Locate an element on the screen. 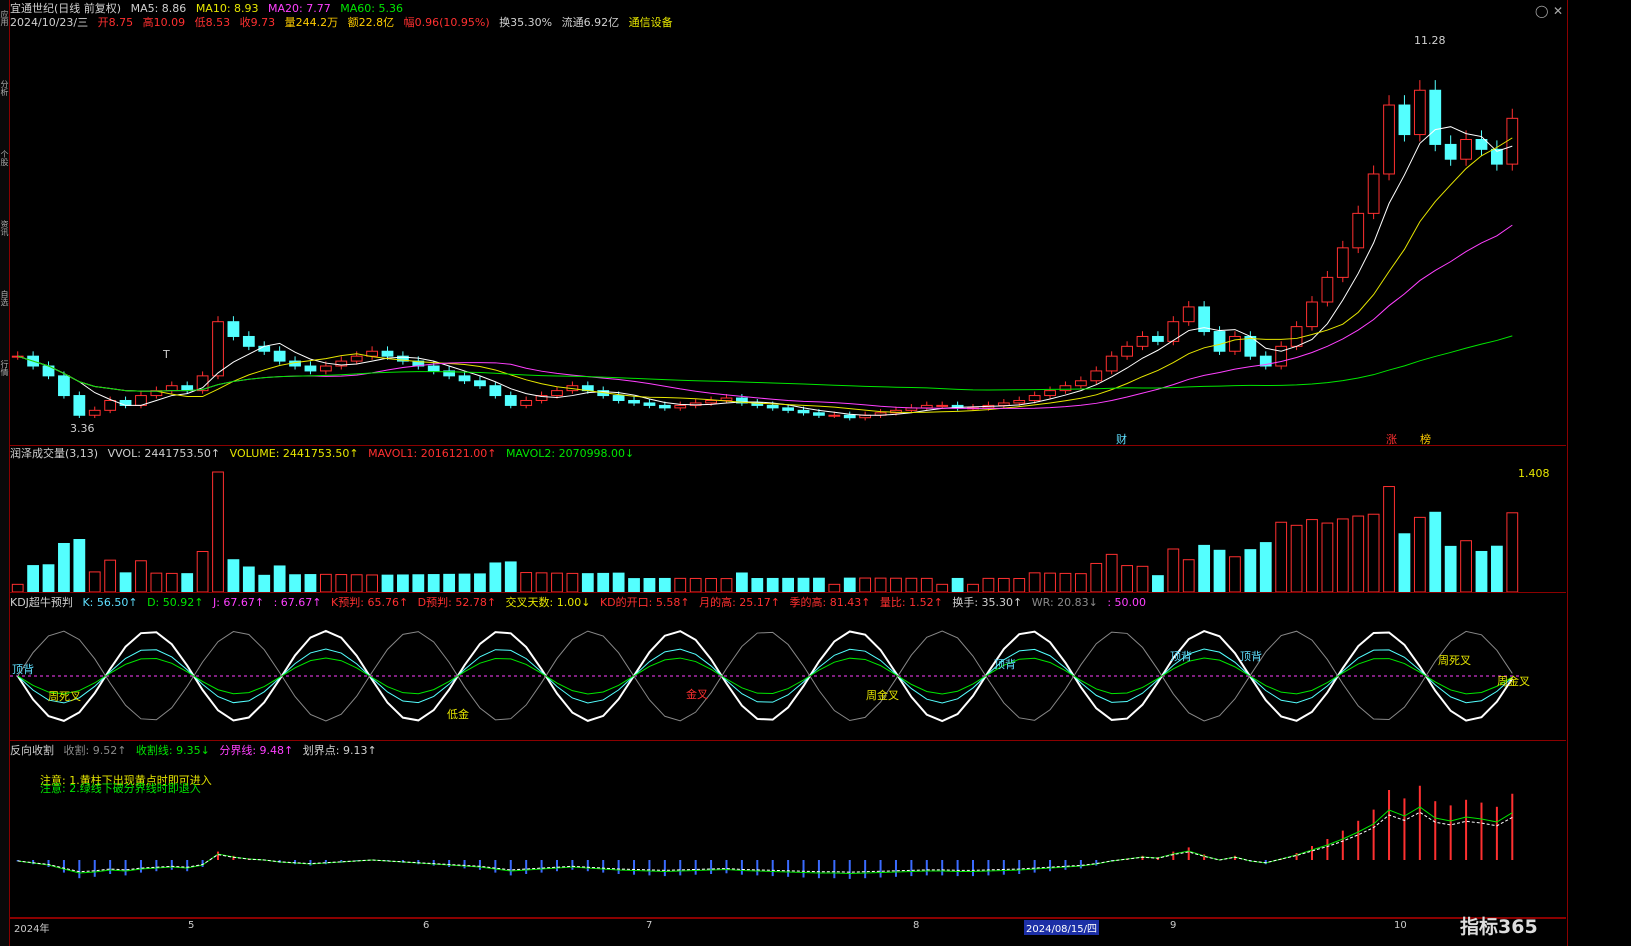  side-tab-4: 资讯 is located at coordinates (4, 228).